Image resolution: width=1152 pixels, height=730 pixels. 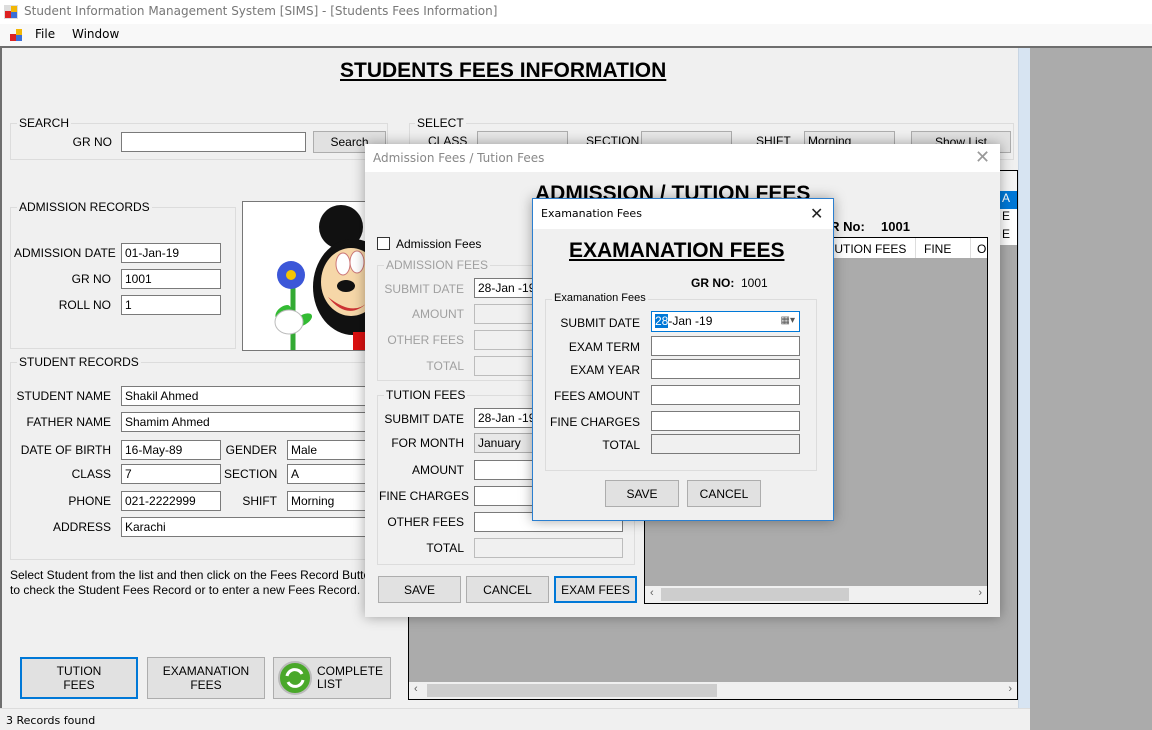 I want to click on status-bar: 3 Records found, so click(x=515, y=719).